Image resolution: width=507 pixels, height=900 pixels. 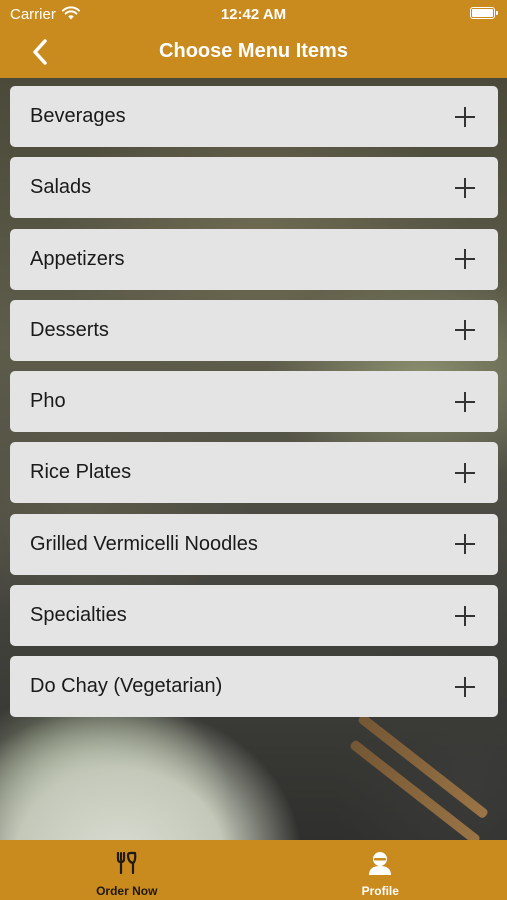 What do you see at coordinates (77, 258) in the screenshot?
I see `menu-category-label: Appetizers` at bounding box center [77, 258].